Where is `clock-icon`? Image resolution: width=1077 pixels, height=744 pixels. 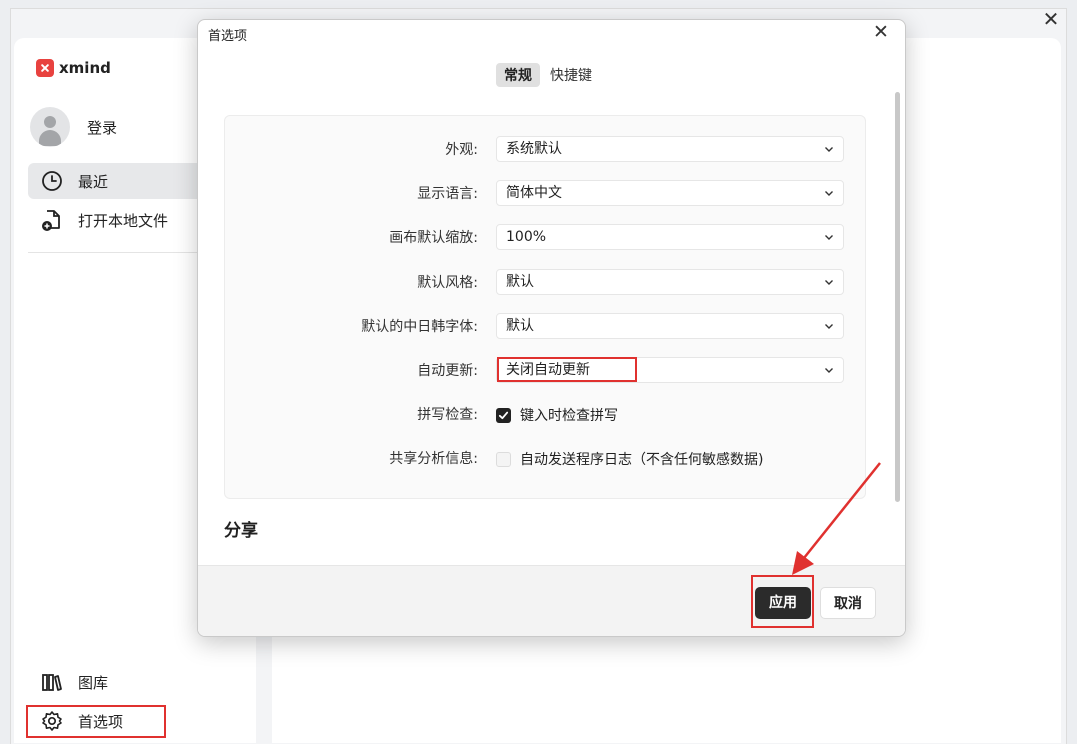
clock-icon is located at coordinates (52, 181).